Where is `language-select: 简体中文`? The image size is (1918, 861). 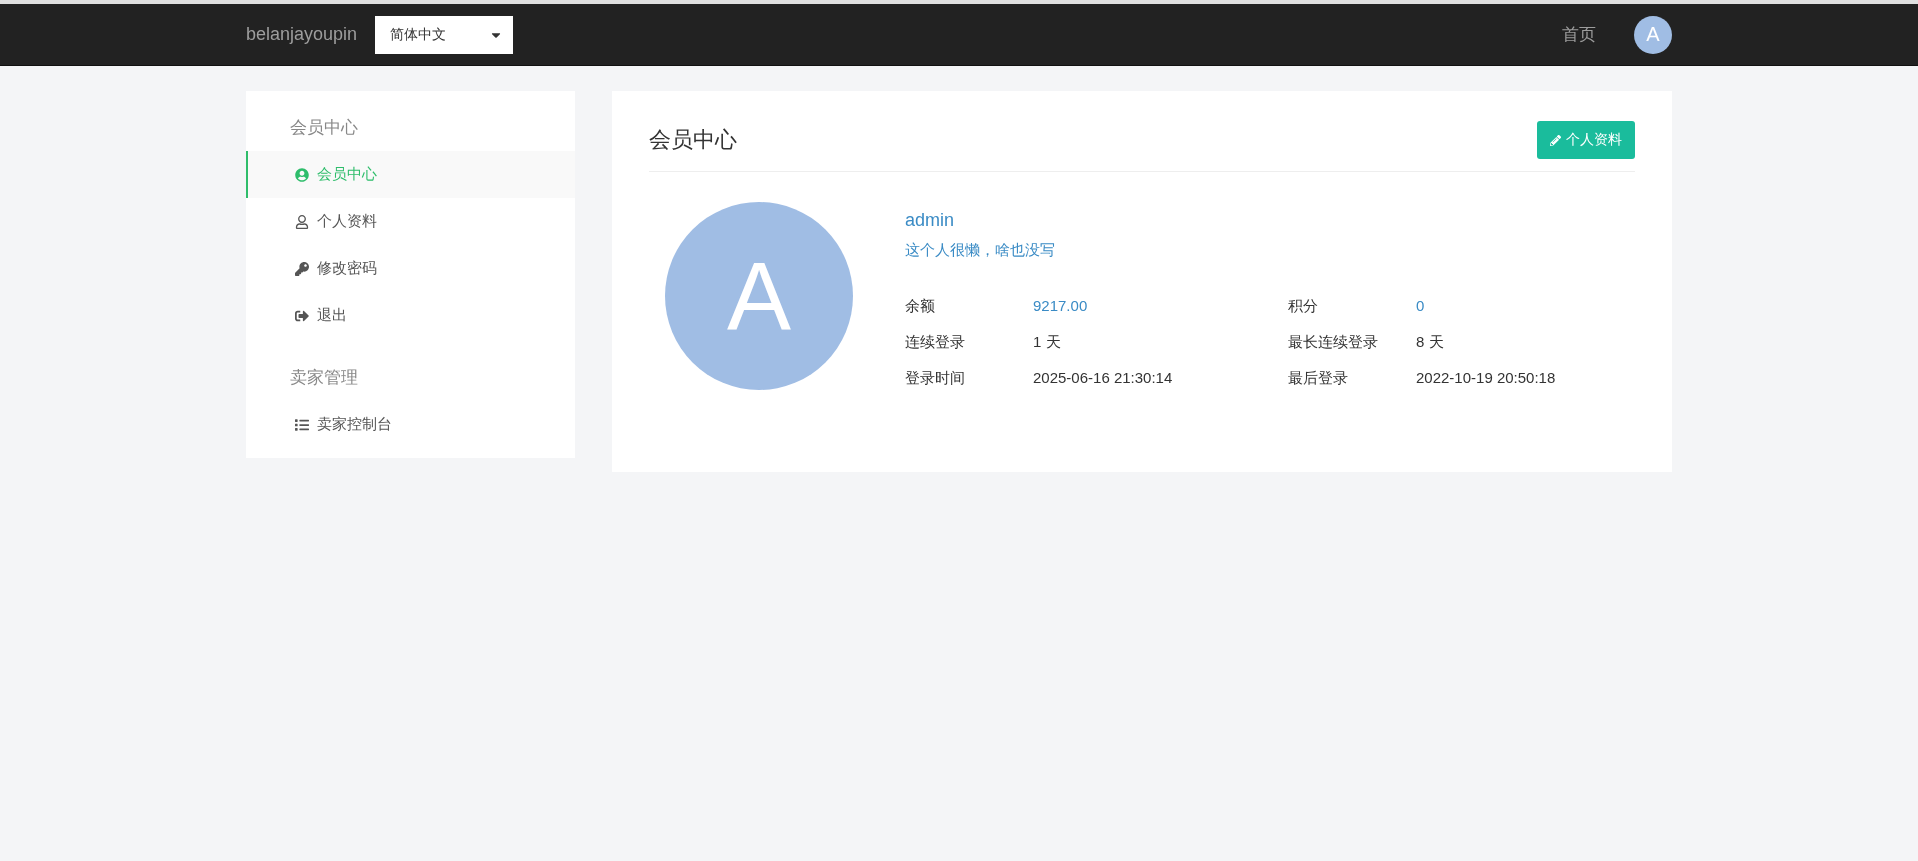
language-select: 简体中文 is located at coordinates (444, 34).